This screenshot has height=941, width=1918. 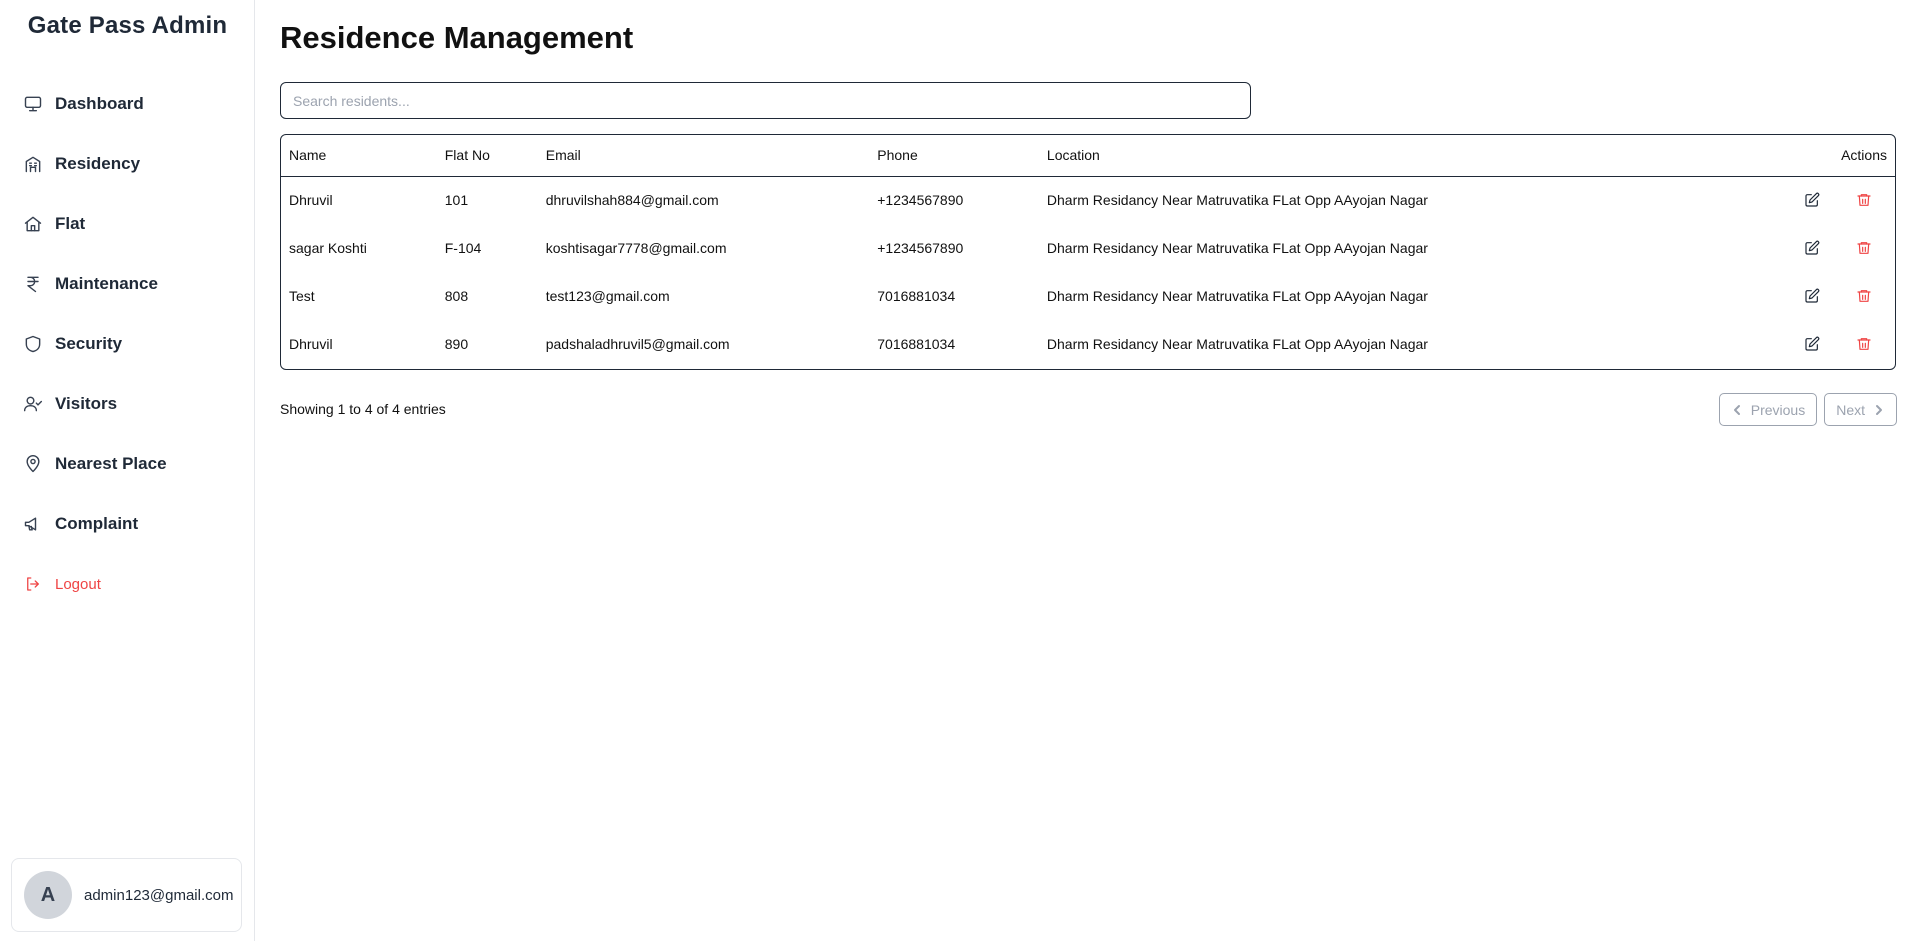 What do you see at coordinates (33, 104) in the screenshot?
I see `monitor-icon` at bounding box center [33, 104].